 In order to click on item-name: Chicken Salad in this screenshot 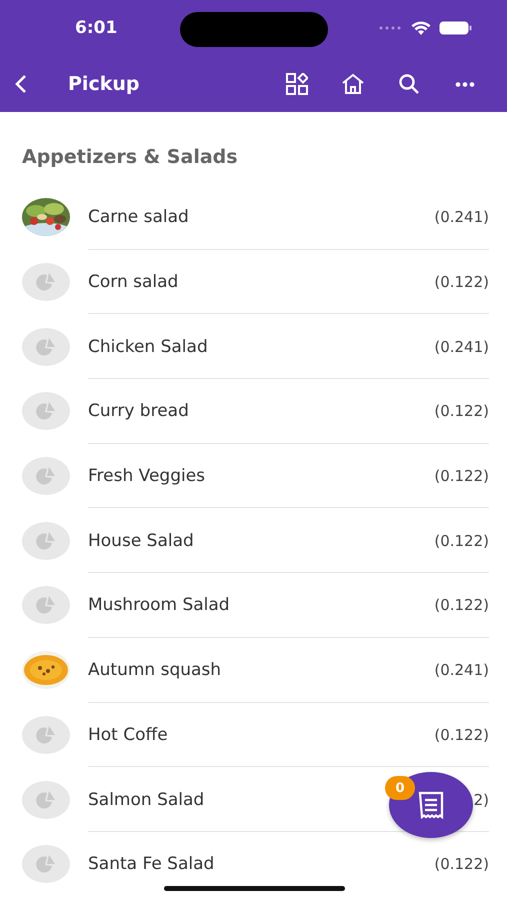, I will do `click(148, 346)`.